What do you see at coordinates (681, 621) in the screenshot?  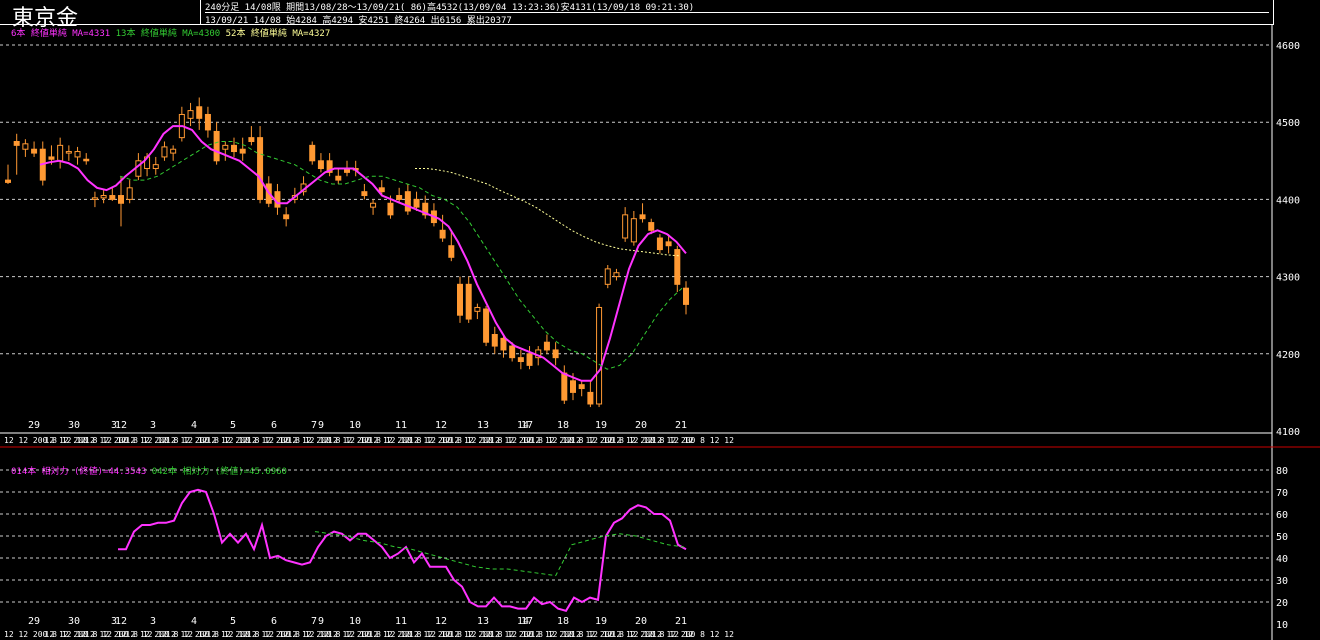 I see `date-label: 21` at bounding box center [681, 621].